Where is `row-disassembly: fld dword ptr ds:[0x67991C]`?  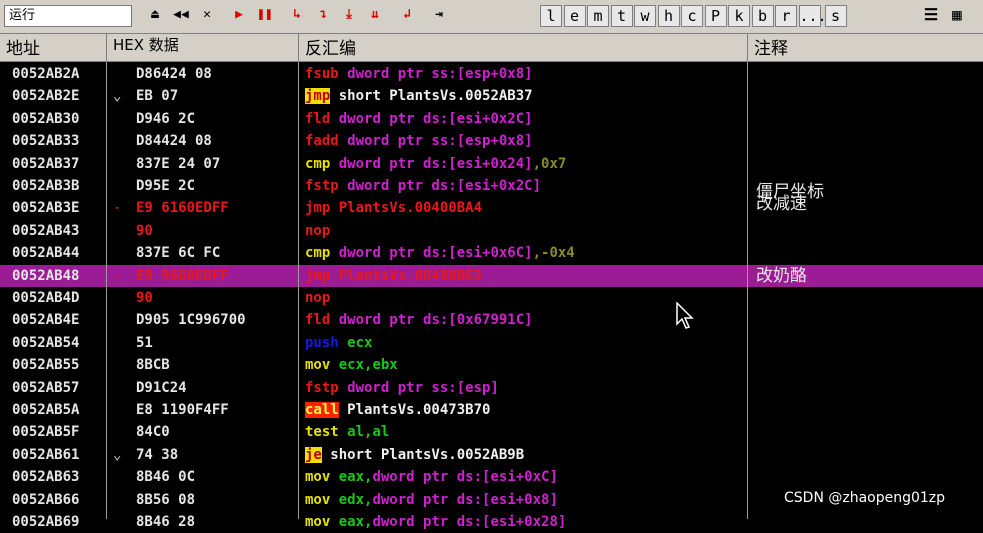 row-disassembly: fld dword ptr ds:[0x67991C] is located at coordinates (419, 320).